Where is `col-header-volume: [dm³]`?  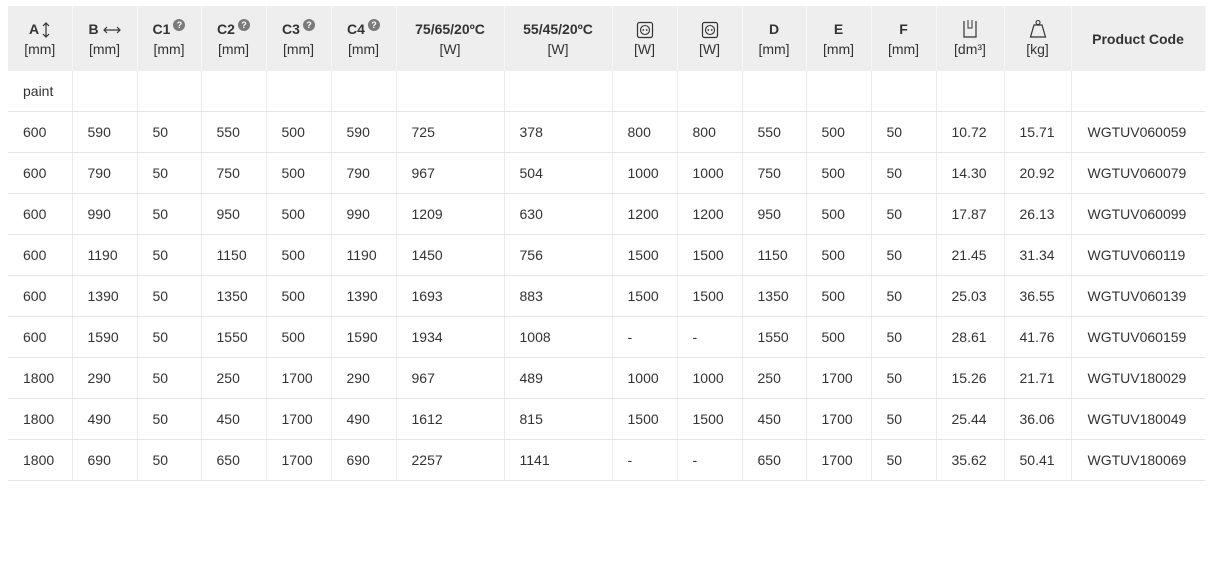
col-header-volume: [dm³] is located at coordinates (970, 38).